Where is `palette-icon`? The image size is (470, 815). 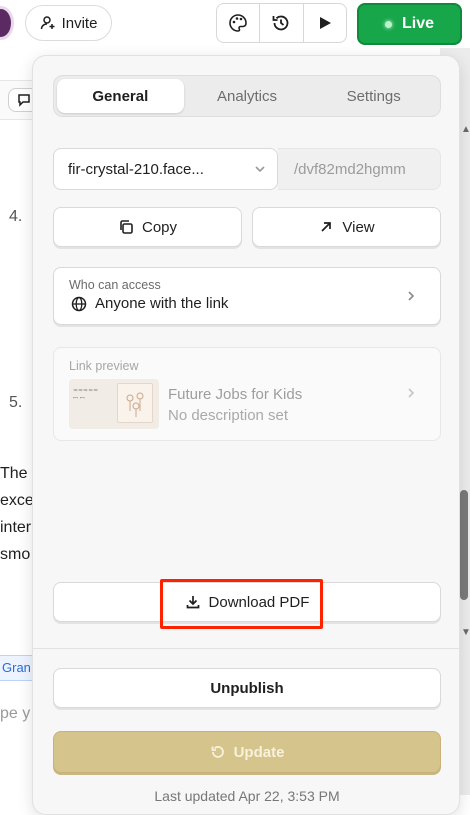 palette-icon is located at coordinates (238, 23).